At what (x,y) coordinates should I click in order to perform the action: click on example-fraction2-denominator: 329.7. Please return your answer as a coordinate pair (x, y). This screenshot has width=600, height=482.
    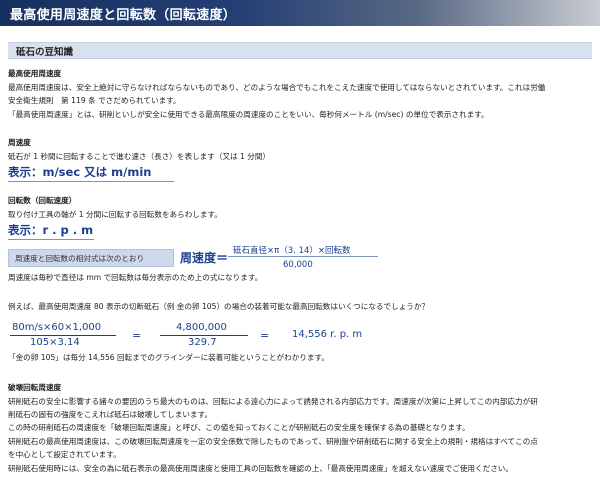
    Looking at the image, I should click on (202, 342).